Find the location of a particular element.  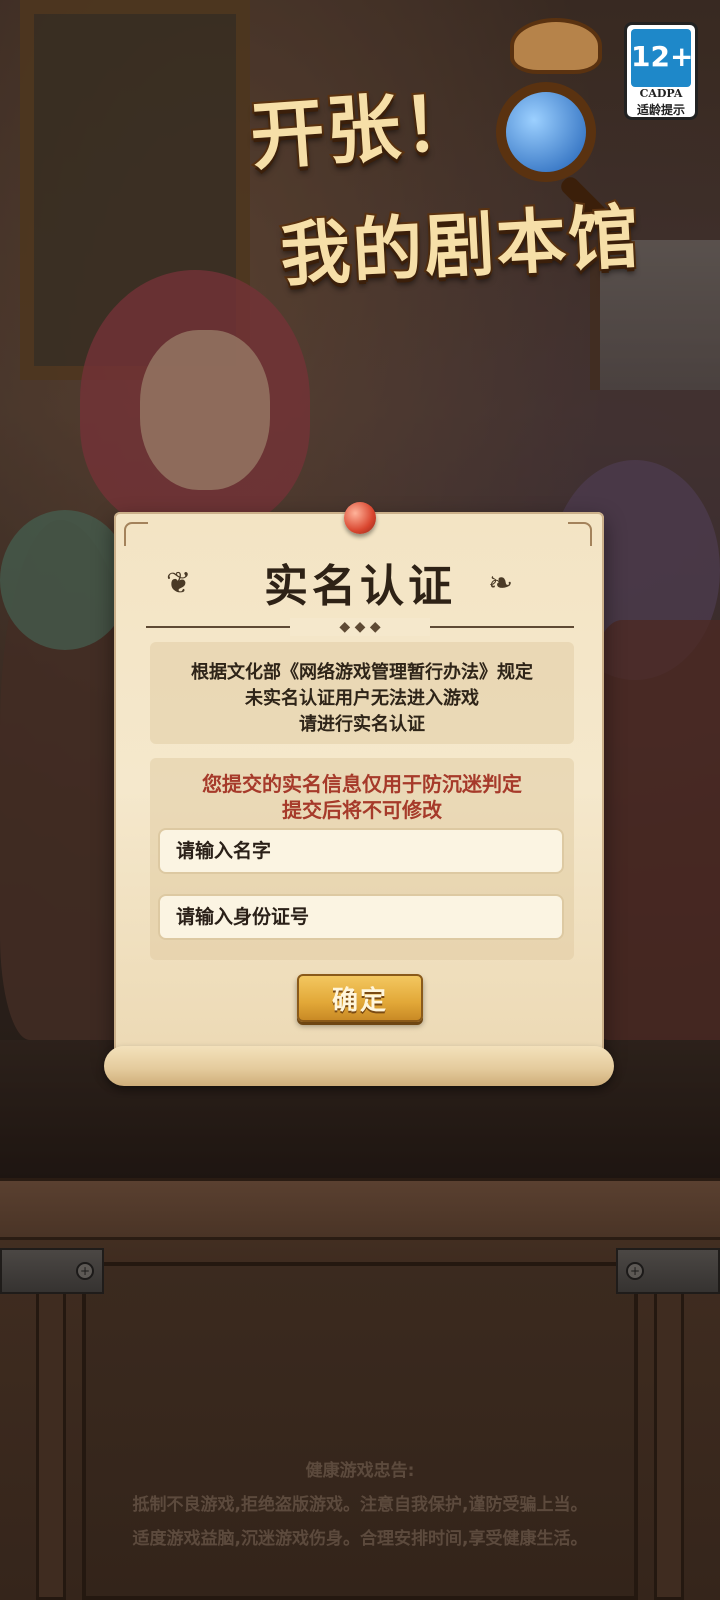

age-rating-badge: 12+ CADPA 适龄提示 is located at coordinates (661, 71).